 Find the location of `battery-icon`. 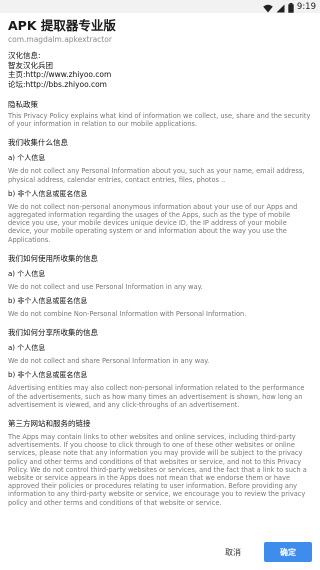

battery-icon is located at coordinates (291, 8).